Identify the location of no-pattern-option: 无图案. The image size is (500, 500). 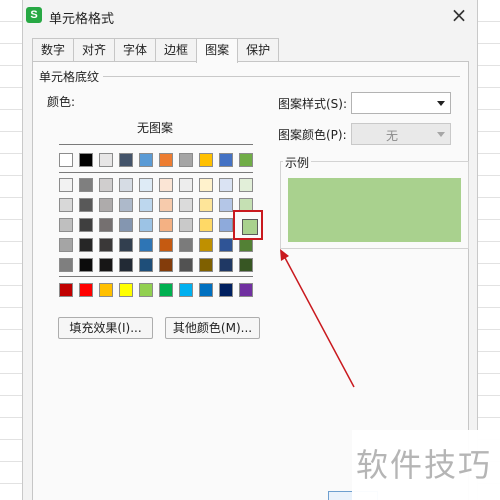
(155, 127).